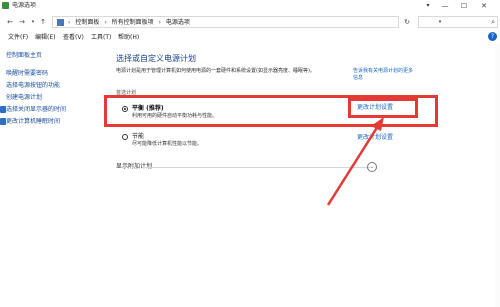 This screenshot has height=307, width=500. Describe the element at coordinates (407, 22) in the screenshot. I see `refresh-button: ↻` at that location.